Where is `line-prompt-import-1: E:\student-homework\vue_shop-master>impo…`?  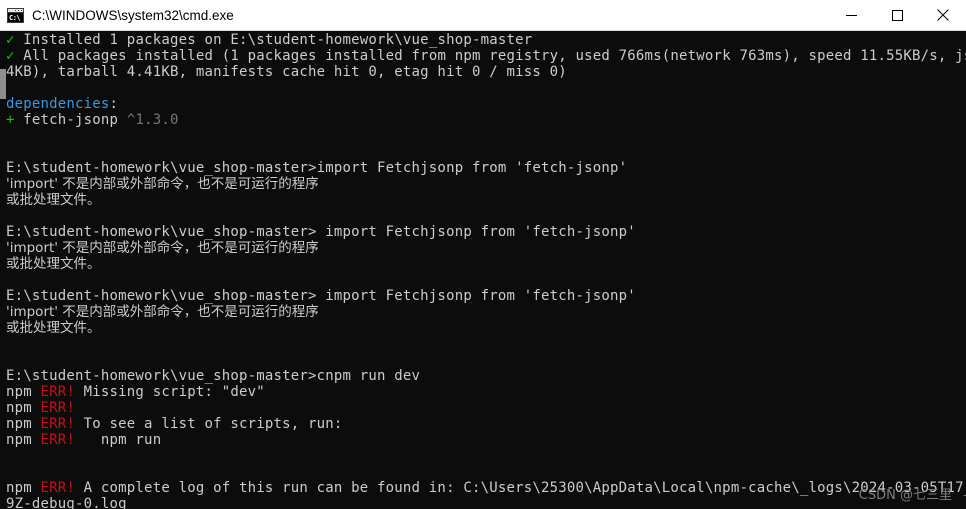
line-prompt-import-1: E:\student-homework\vue_shop-master>impo… is located at coordinates (317, 168).